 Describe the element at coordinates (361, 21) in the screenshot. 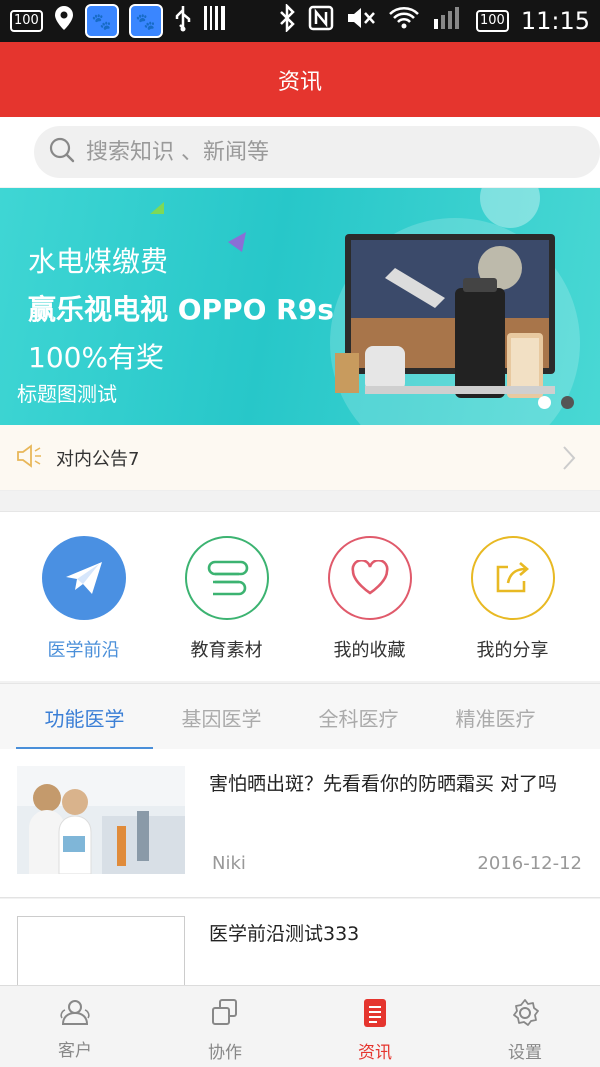

I see `mute-icon` at that location.